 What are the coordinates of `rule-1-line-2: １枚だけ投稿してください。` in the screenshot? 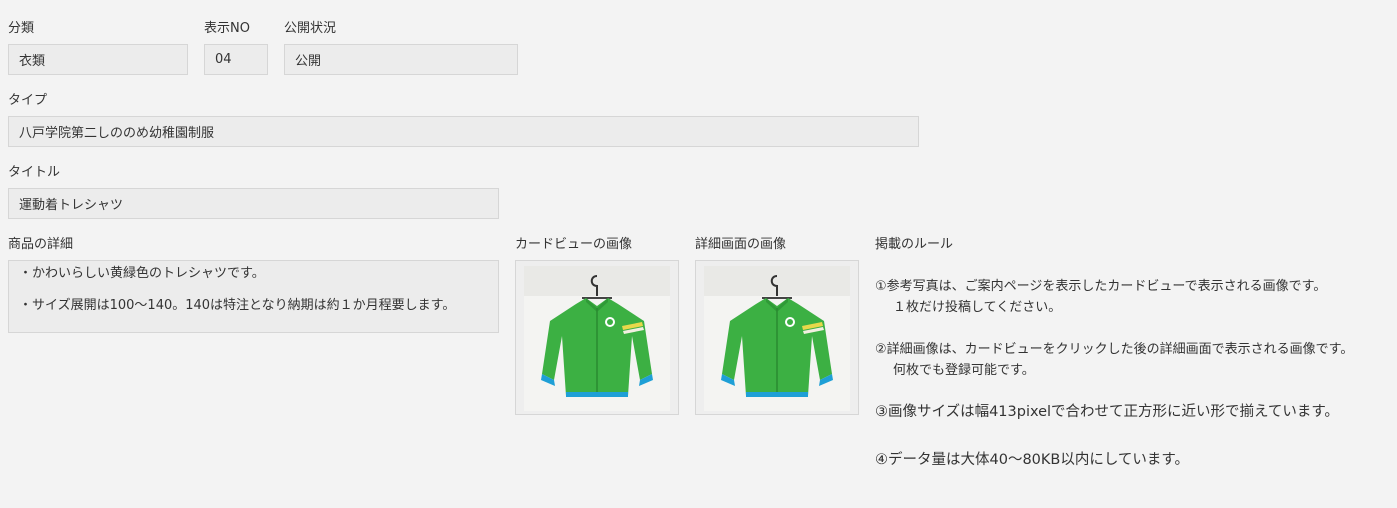 It's located at (977, 307).